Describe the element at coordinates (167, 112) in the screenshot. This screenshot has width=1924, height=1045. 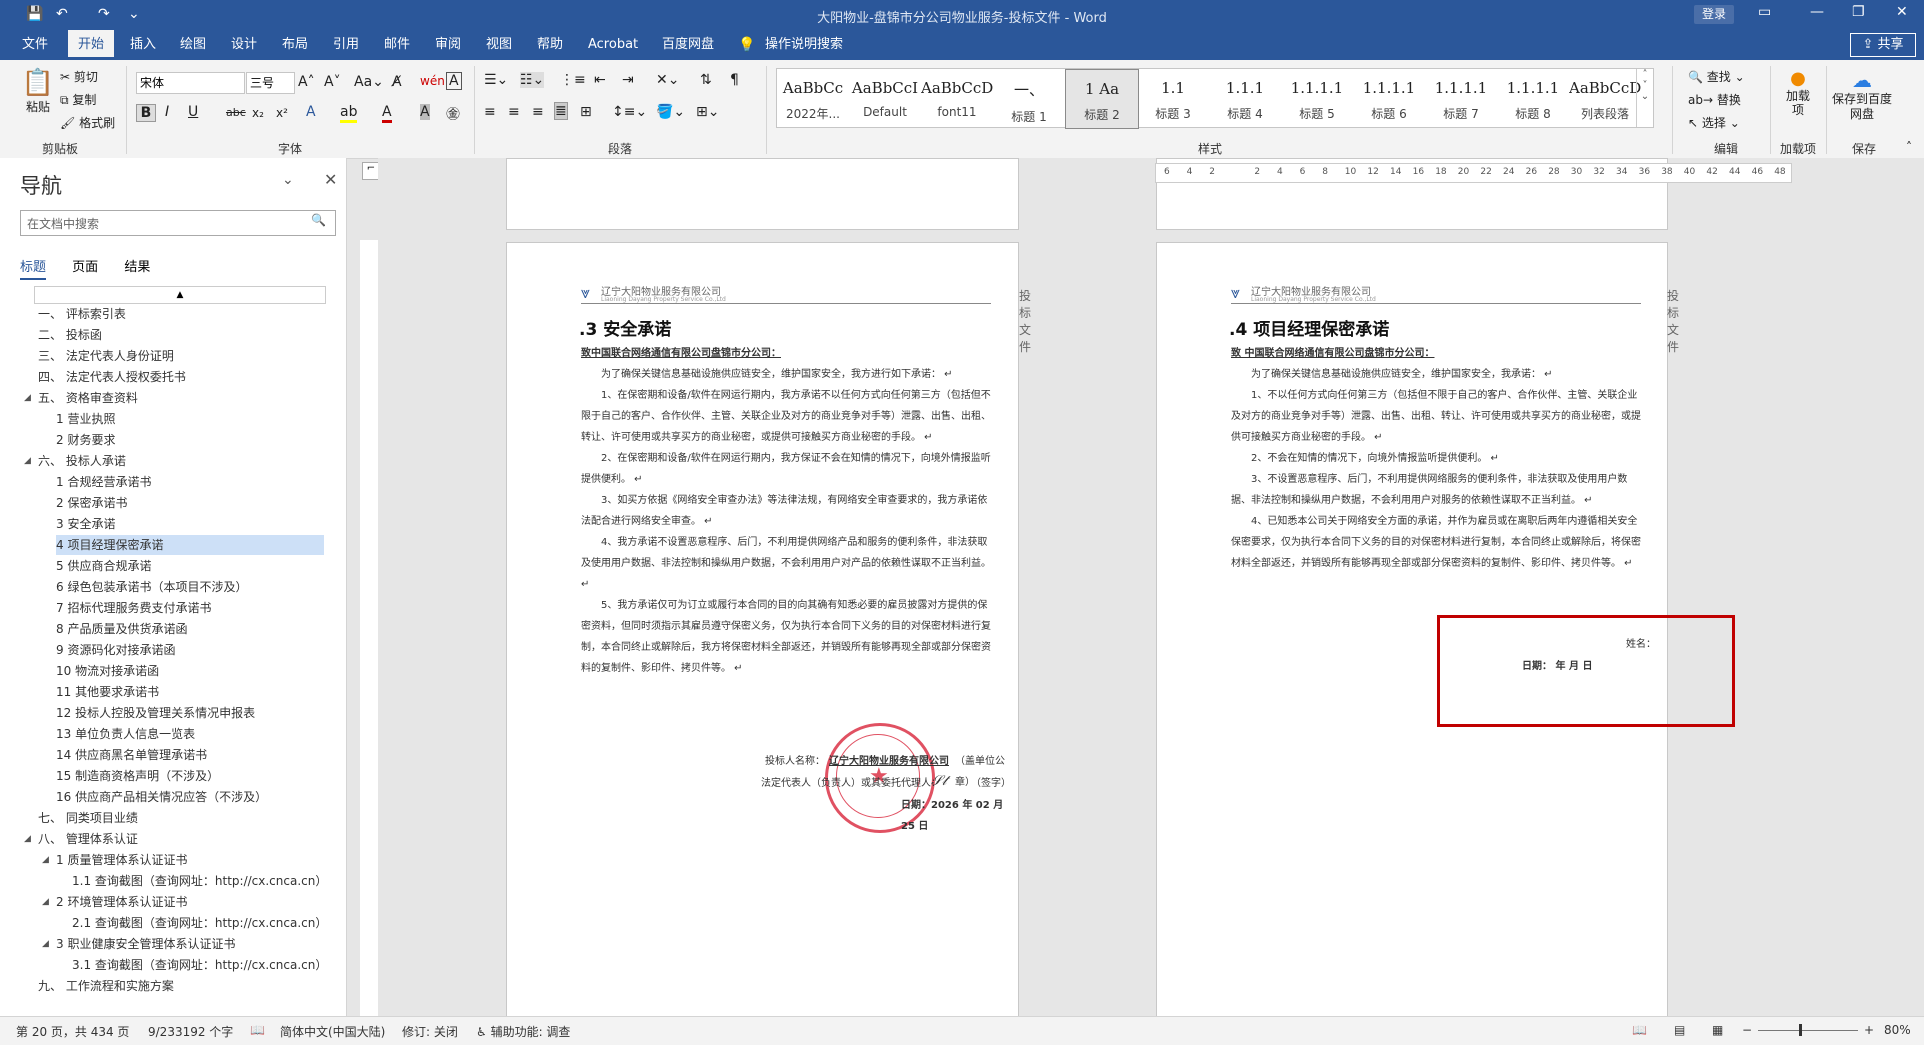
I see `italic-button: I` at that location.